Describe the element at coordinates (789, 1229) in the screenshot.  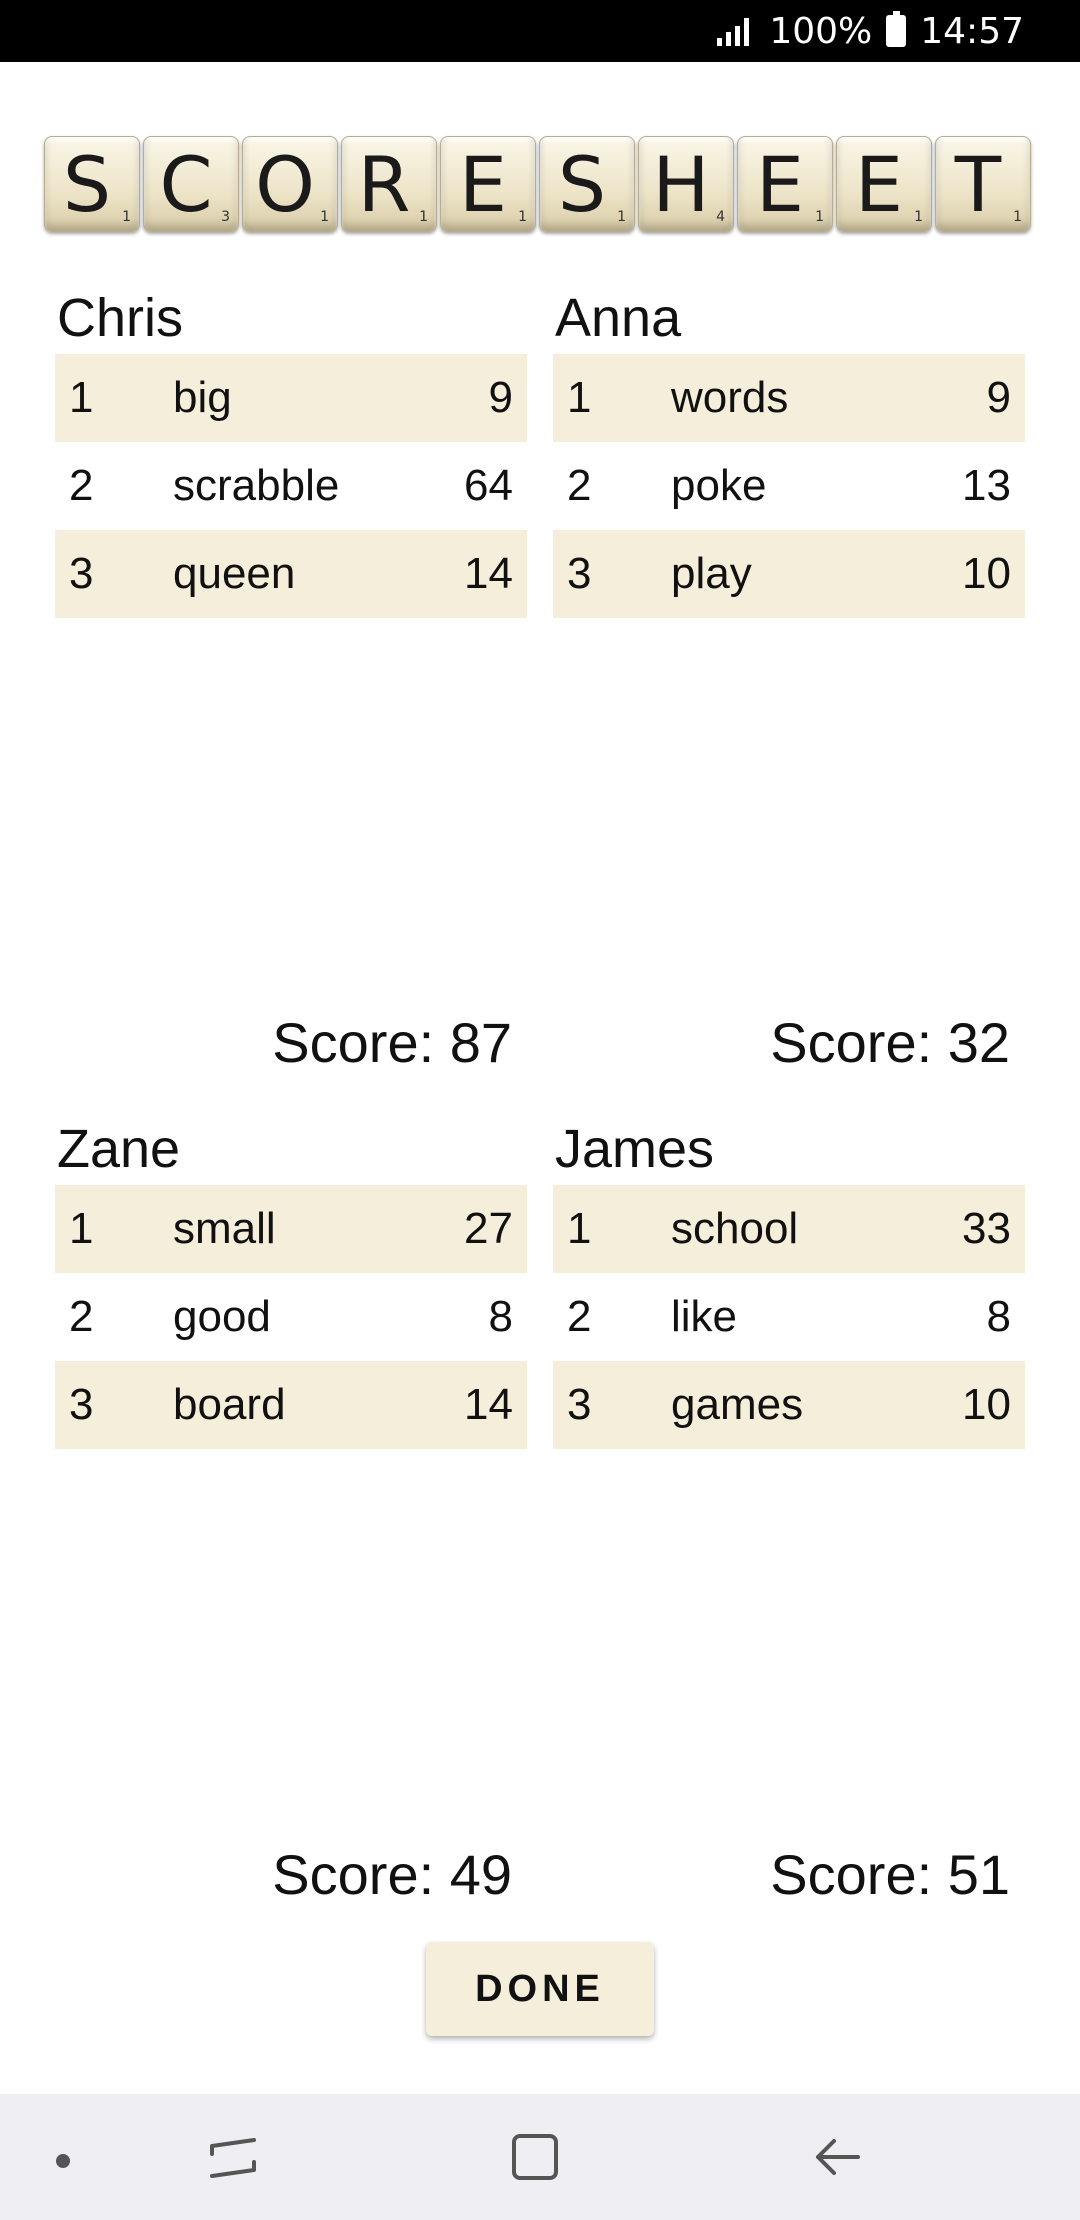
I see `table-row: 1 school 33` at that location.